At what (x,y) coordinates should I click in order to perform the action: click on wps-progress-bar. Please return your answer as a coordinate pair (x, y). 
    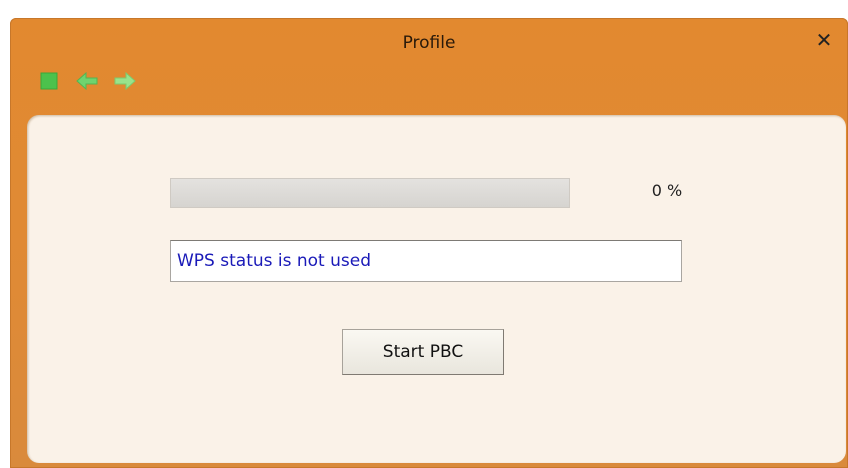
    Looking at the image, I should click on (370, 193).